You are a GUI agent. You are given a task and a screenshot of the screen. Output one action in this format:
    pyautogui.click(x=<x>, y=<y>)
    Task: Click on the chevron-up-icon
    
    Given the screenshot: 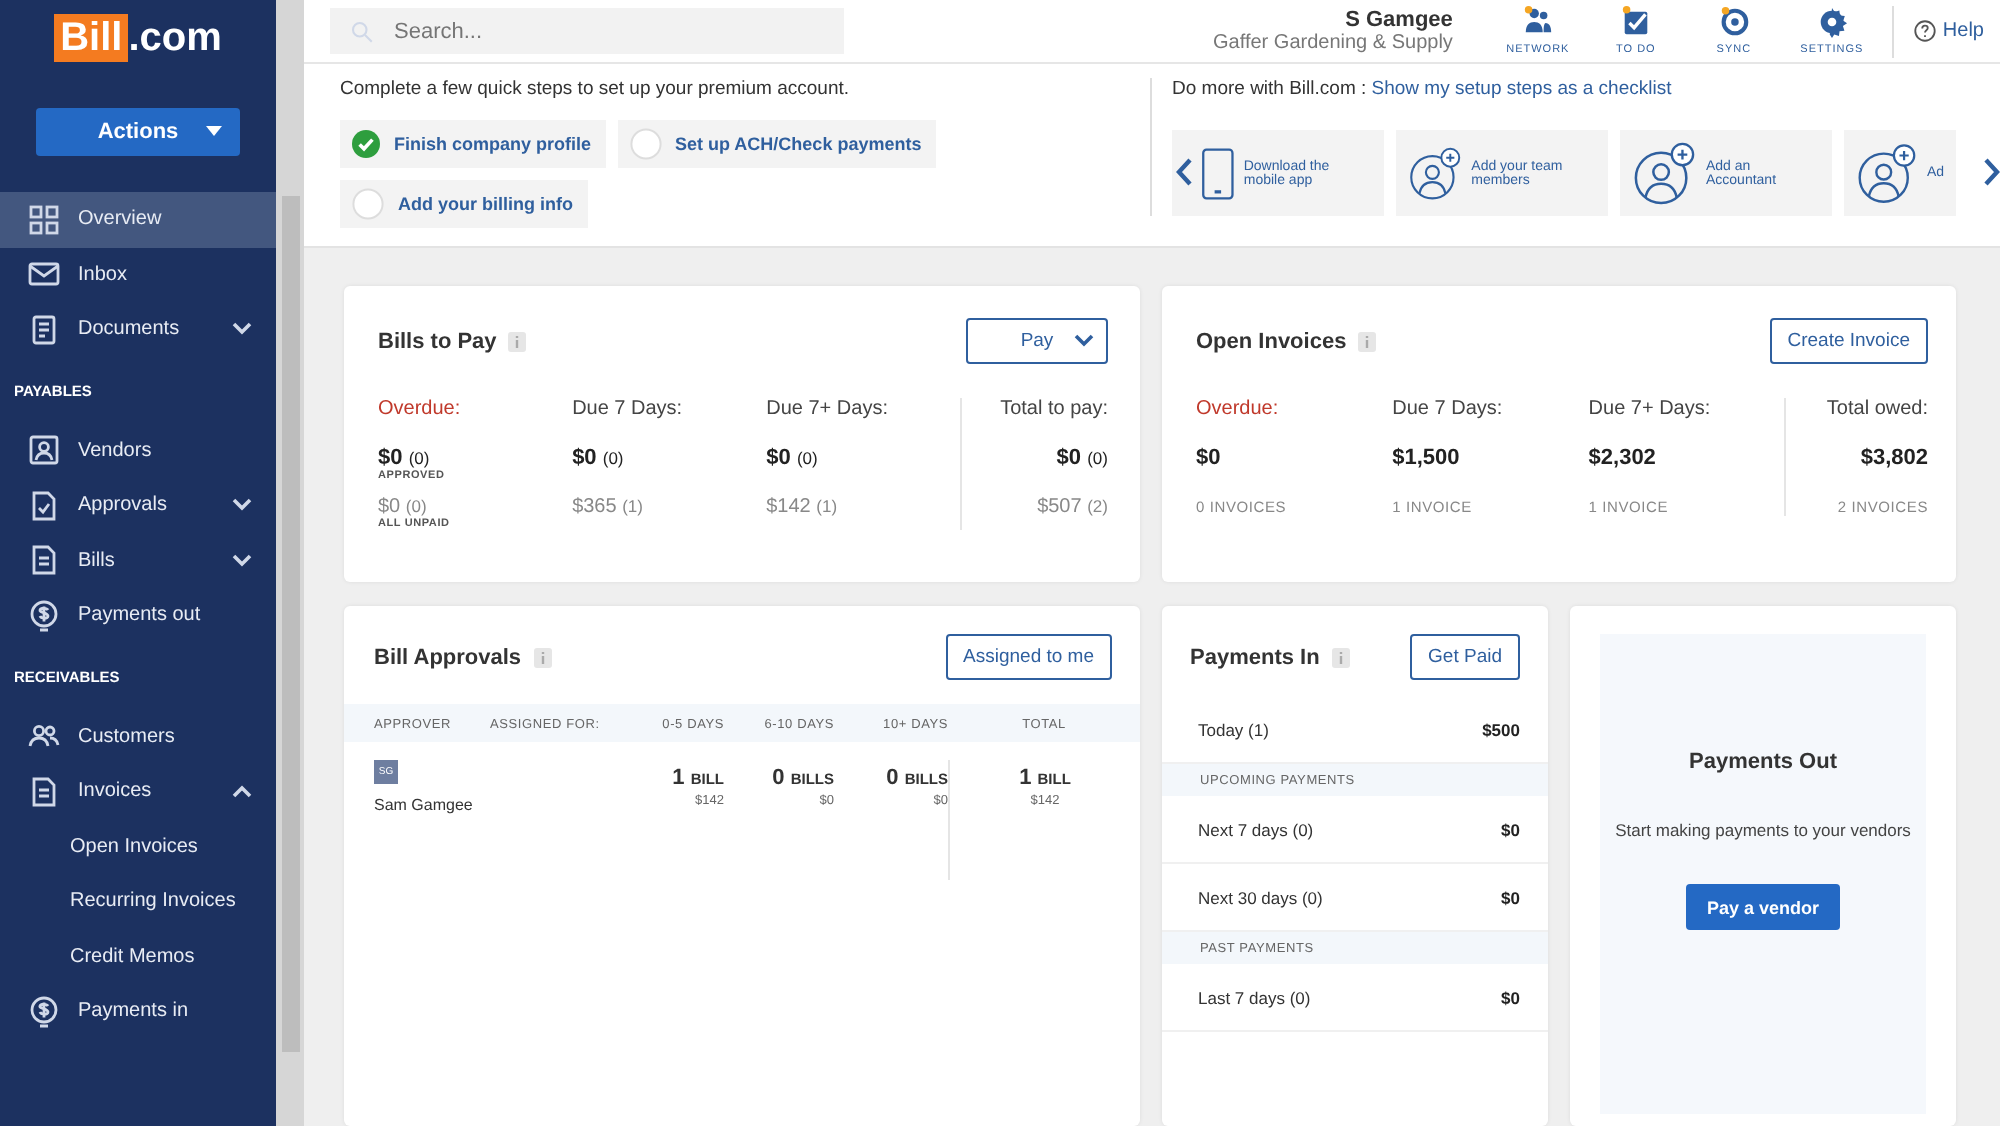 What is the action you would take?
    pyautogui.click(x=242, y=791)
    